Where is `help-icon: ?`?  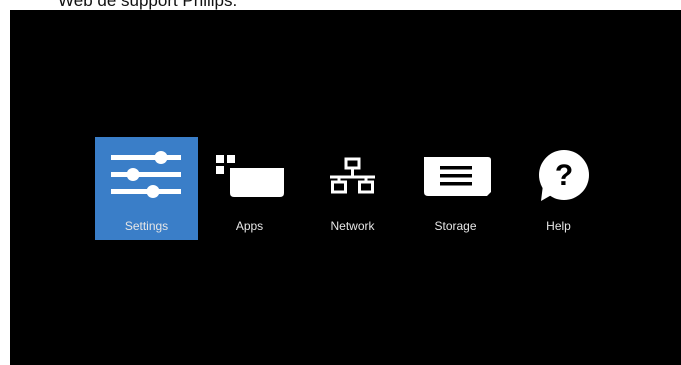 help-icon: ? is located at coordinates (564, 175).